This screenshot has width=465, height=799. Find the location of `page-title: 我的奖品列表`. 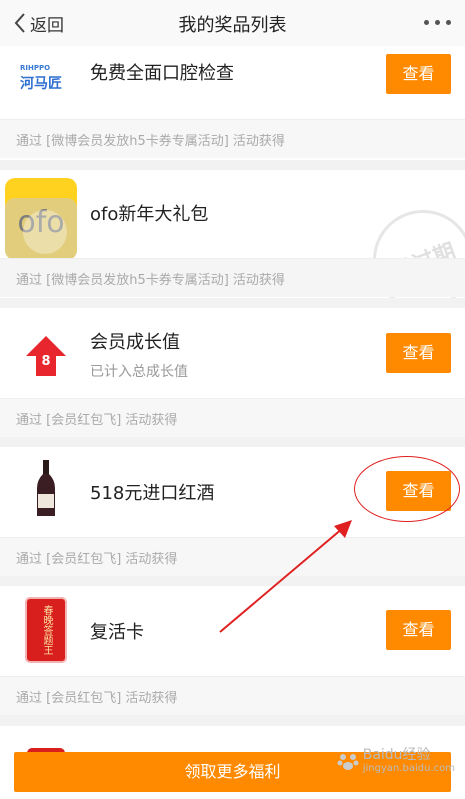

page-title: 我的奖品列表 is located at coordinates (232, 25).